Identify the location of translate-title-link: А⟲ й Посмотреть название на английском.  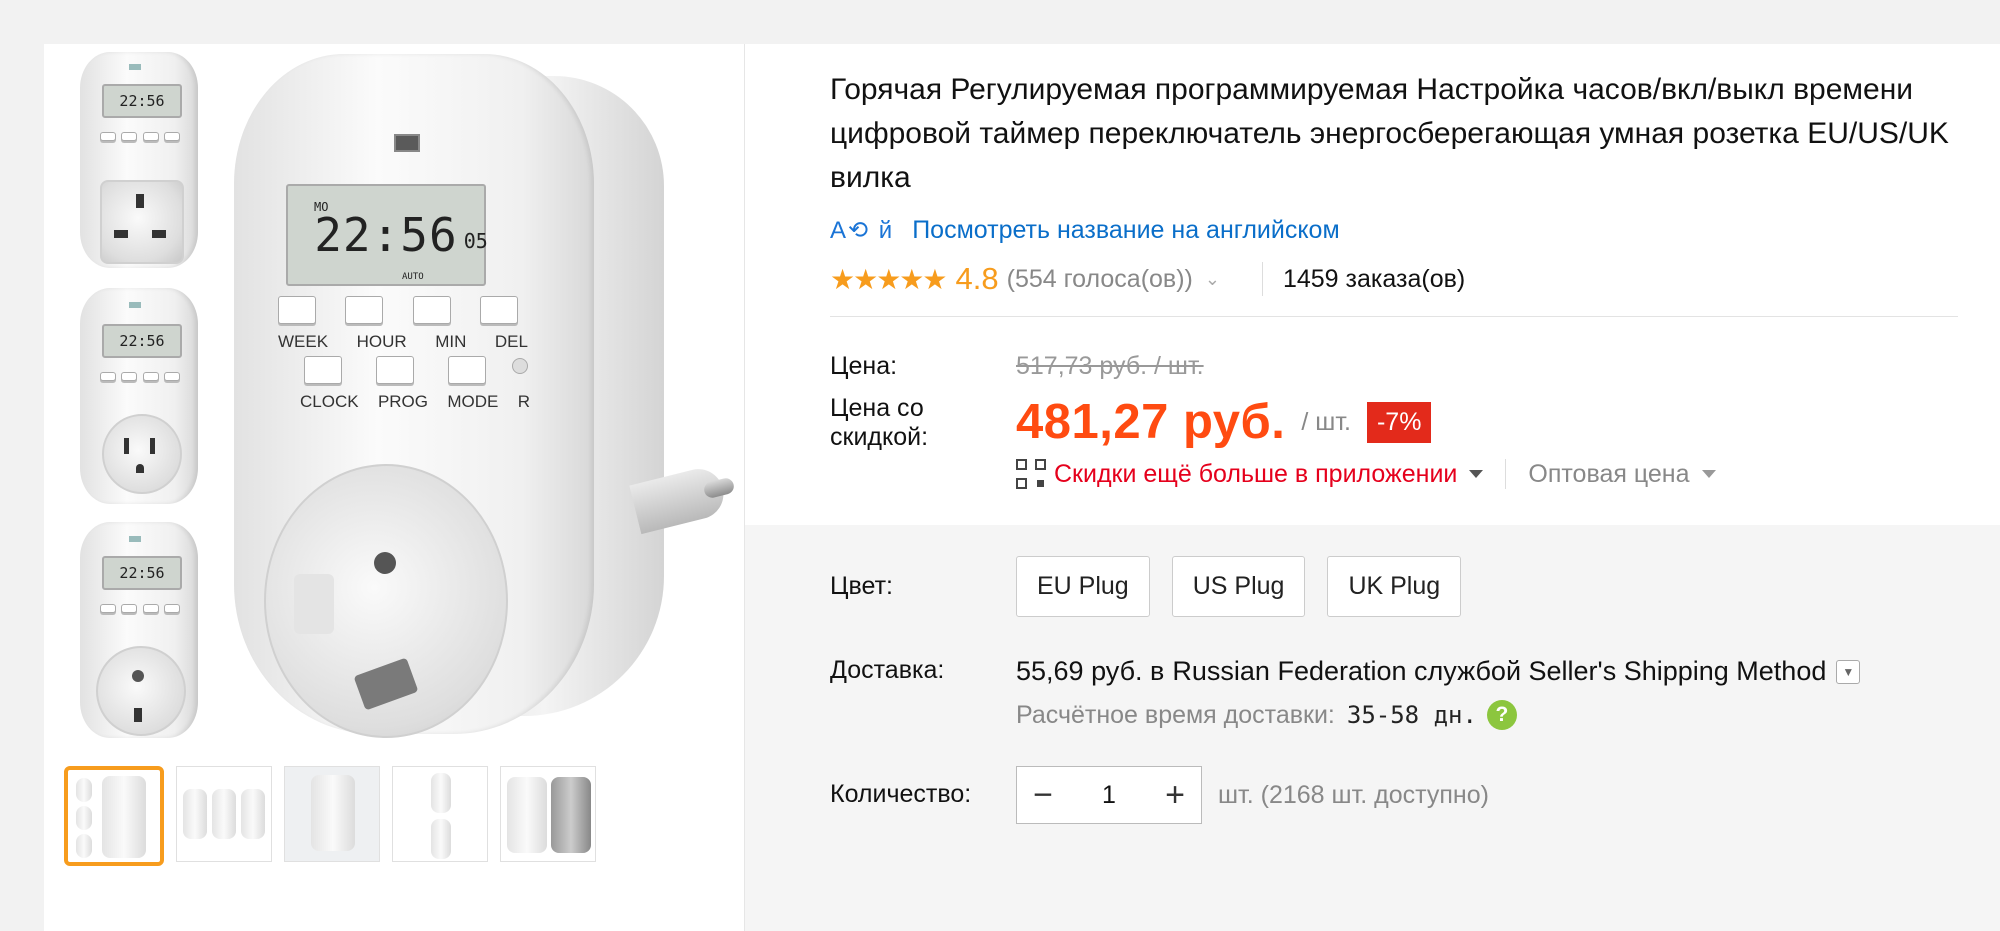
(1085, 230).